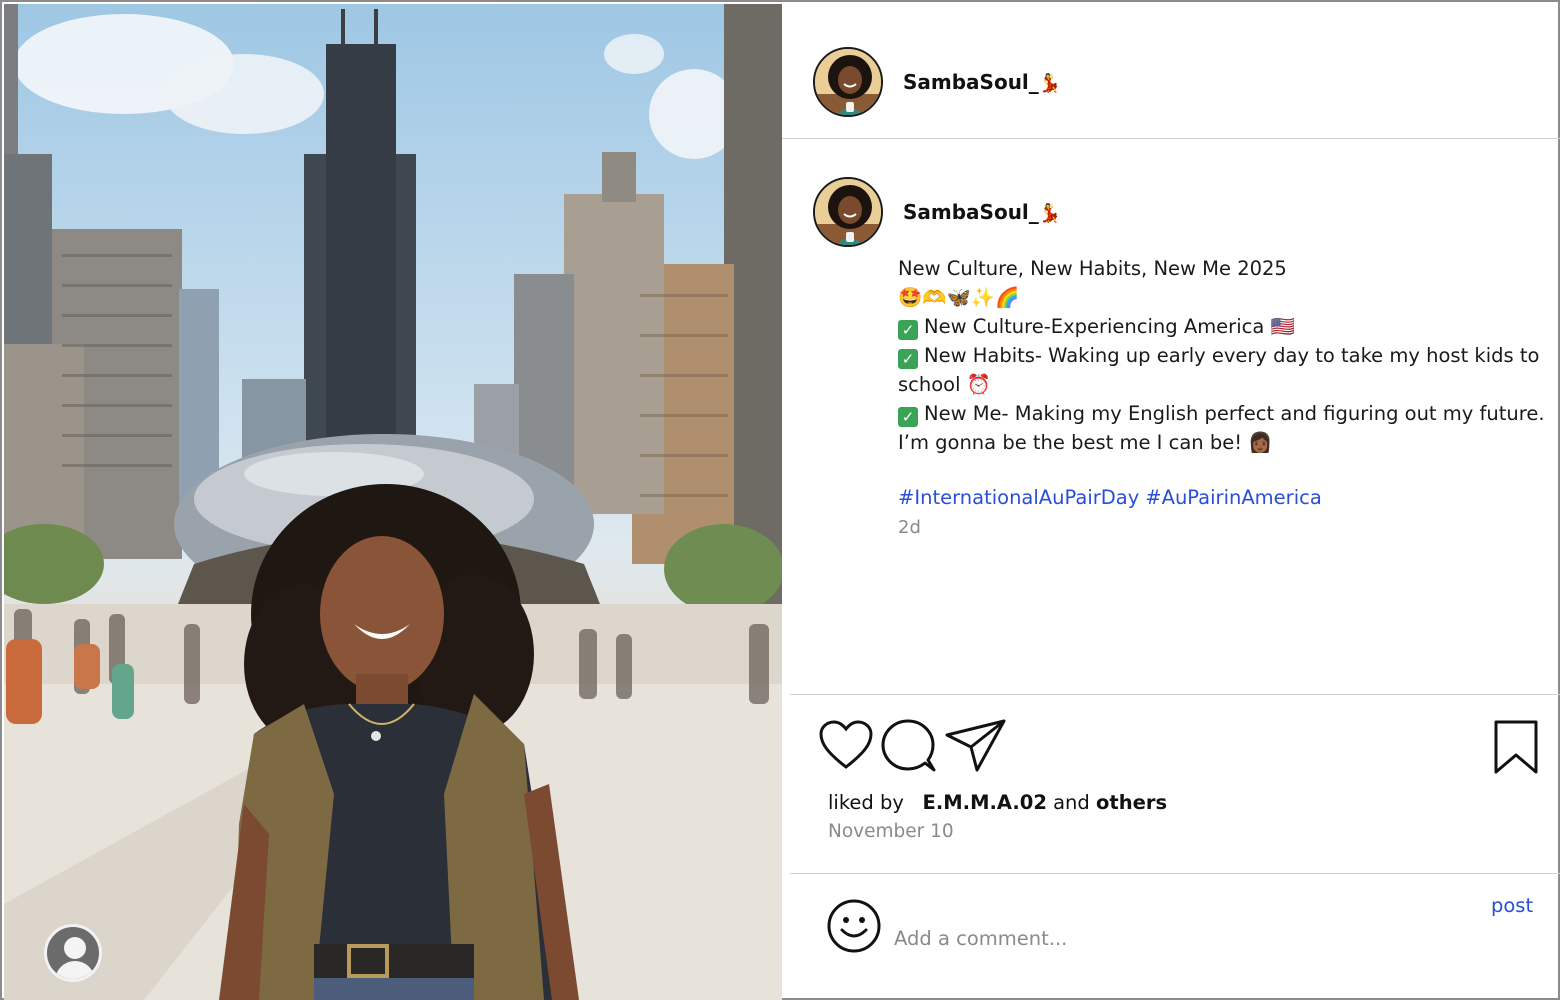 Image resolution: width=1560 pixels, height=1000 pixels. I want to click on smiley-icon, so click(854, 926).